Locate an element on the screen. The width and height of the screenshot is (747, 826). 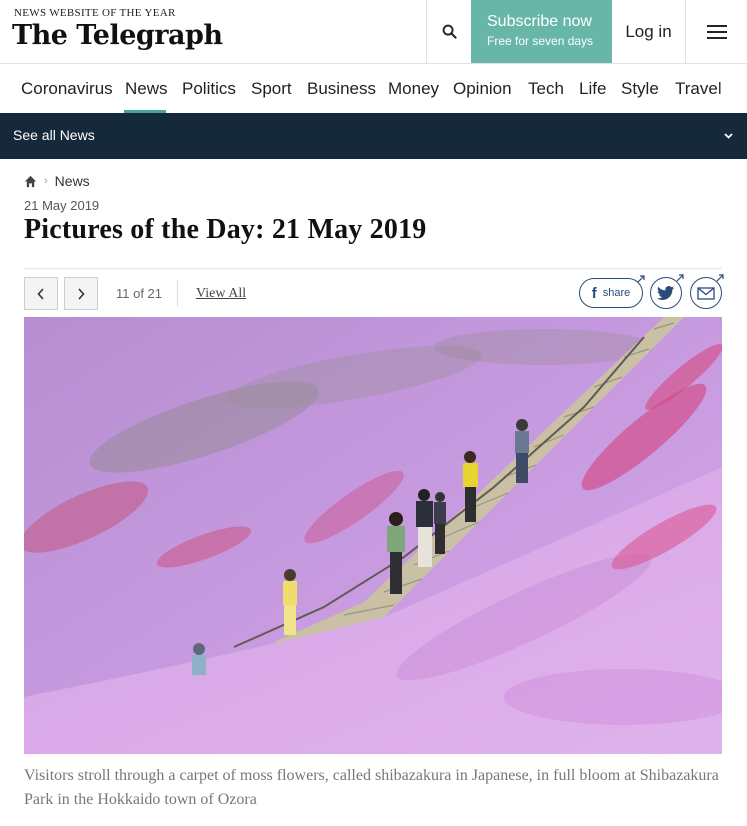
controls-divider is located at coordinates (177, 293).